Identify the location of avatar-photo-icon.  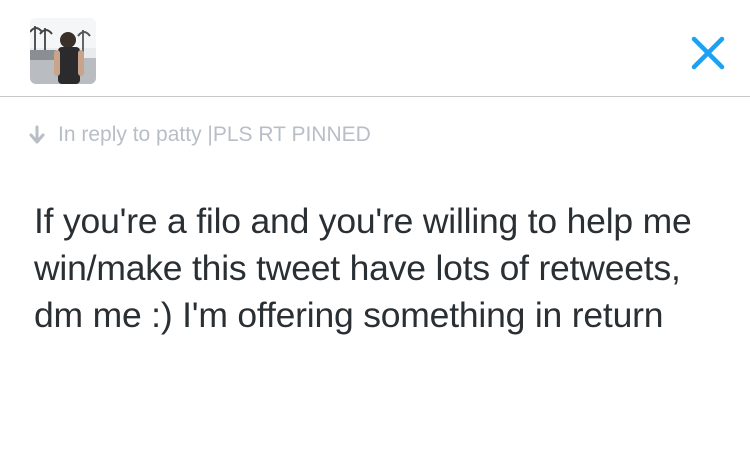
(63, 51).